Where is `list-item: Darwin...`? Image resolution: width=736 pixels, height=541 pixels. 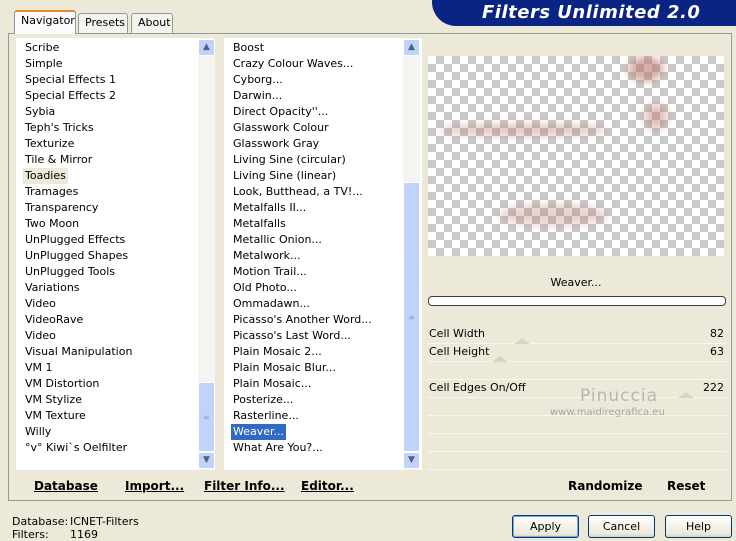
list-item: Darwin... is located at coordinates (257, 96).